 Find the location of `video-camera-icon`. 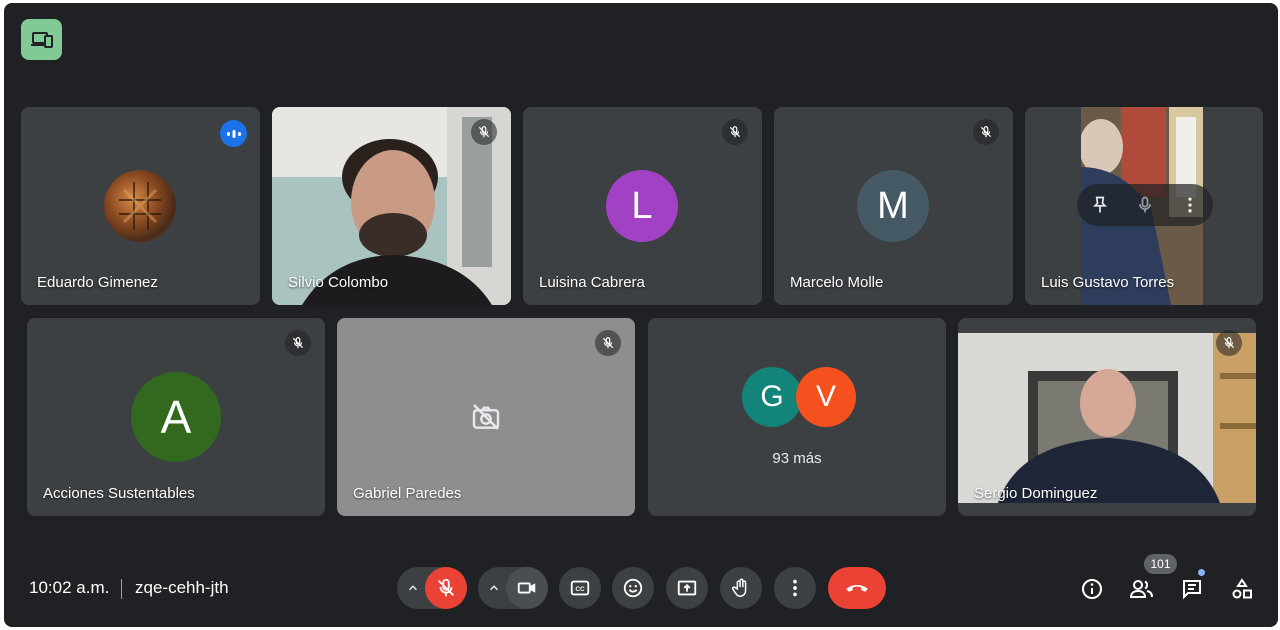

video-camera-icon is located at coordinates (526, 588).